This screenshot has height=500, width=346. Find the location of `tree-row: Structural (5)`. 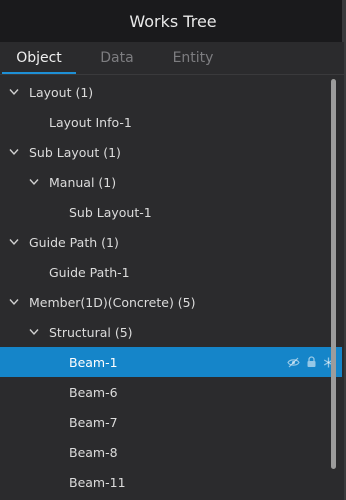

tree-row: Structural (5) is located at coordinates (171, 332).